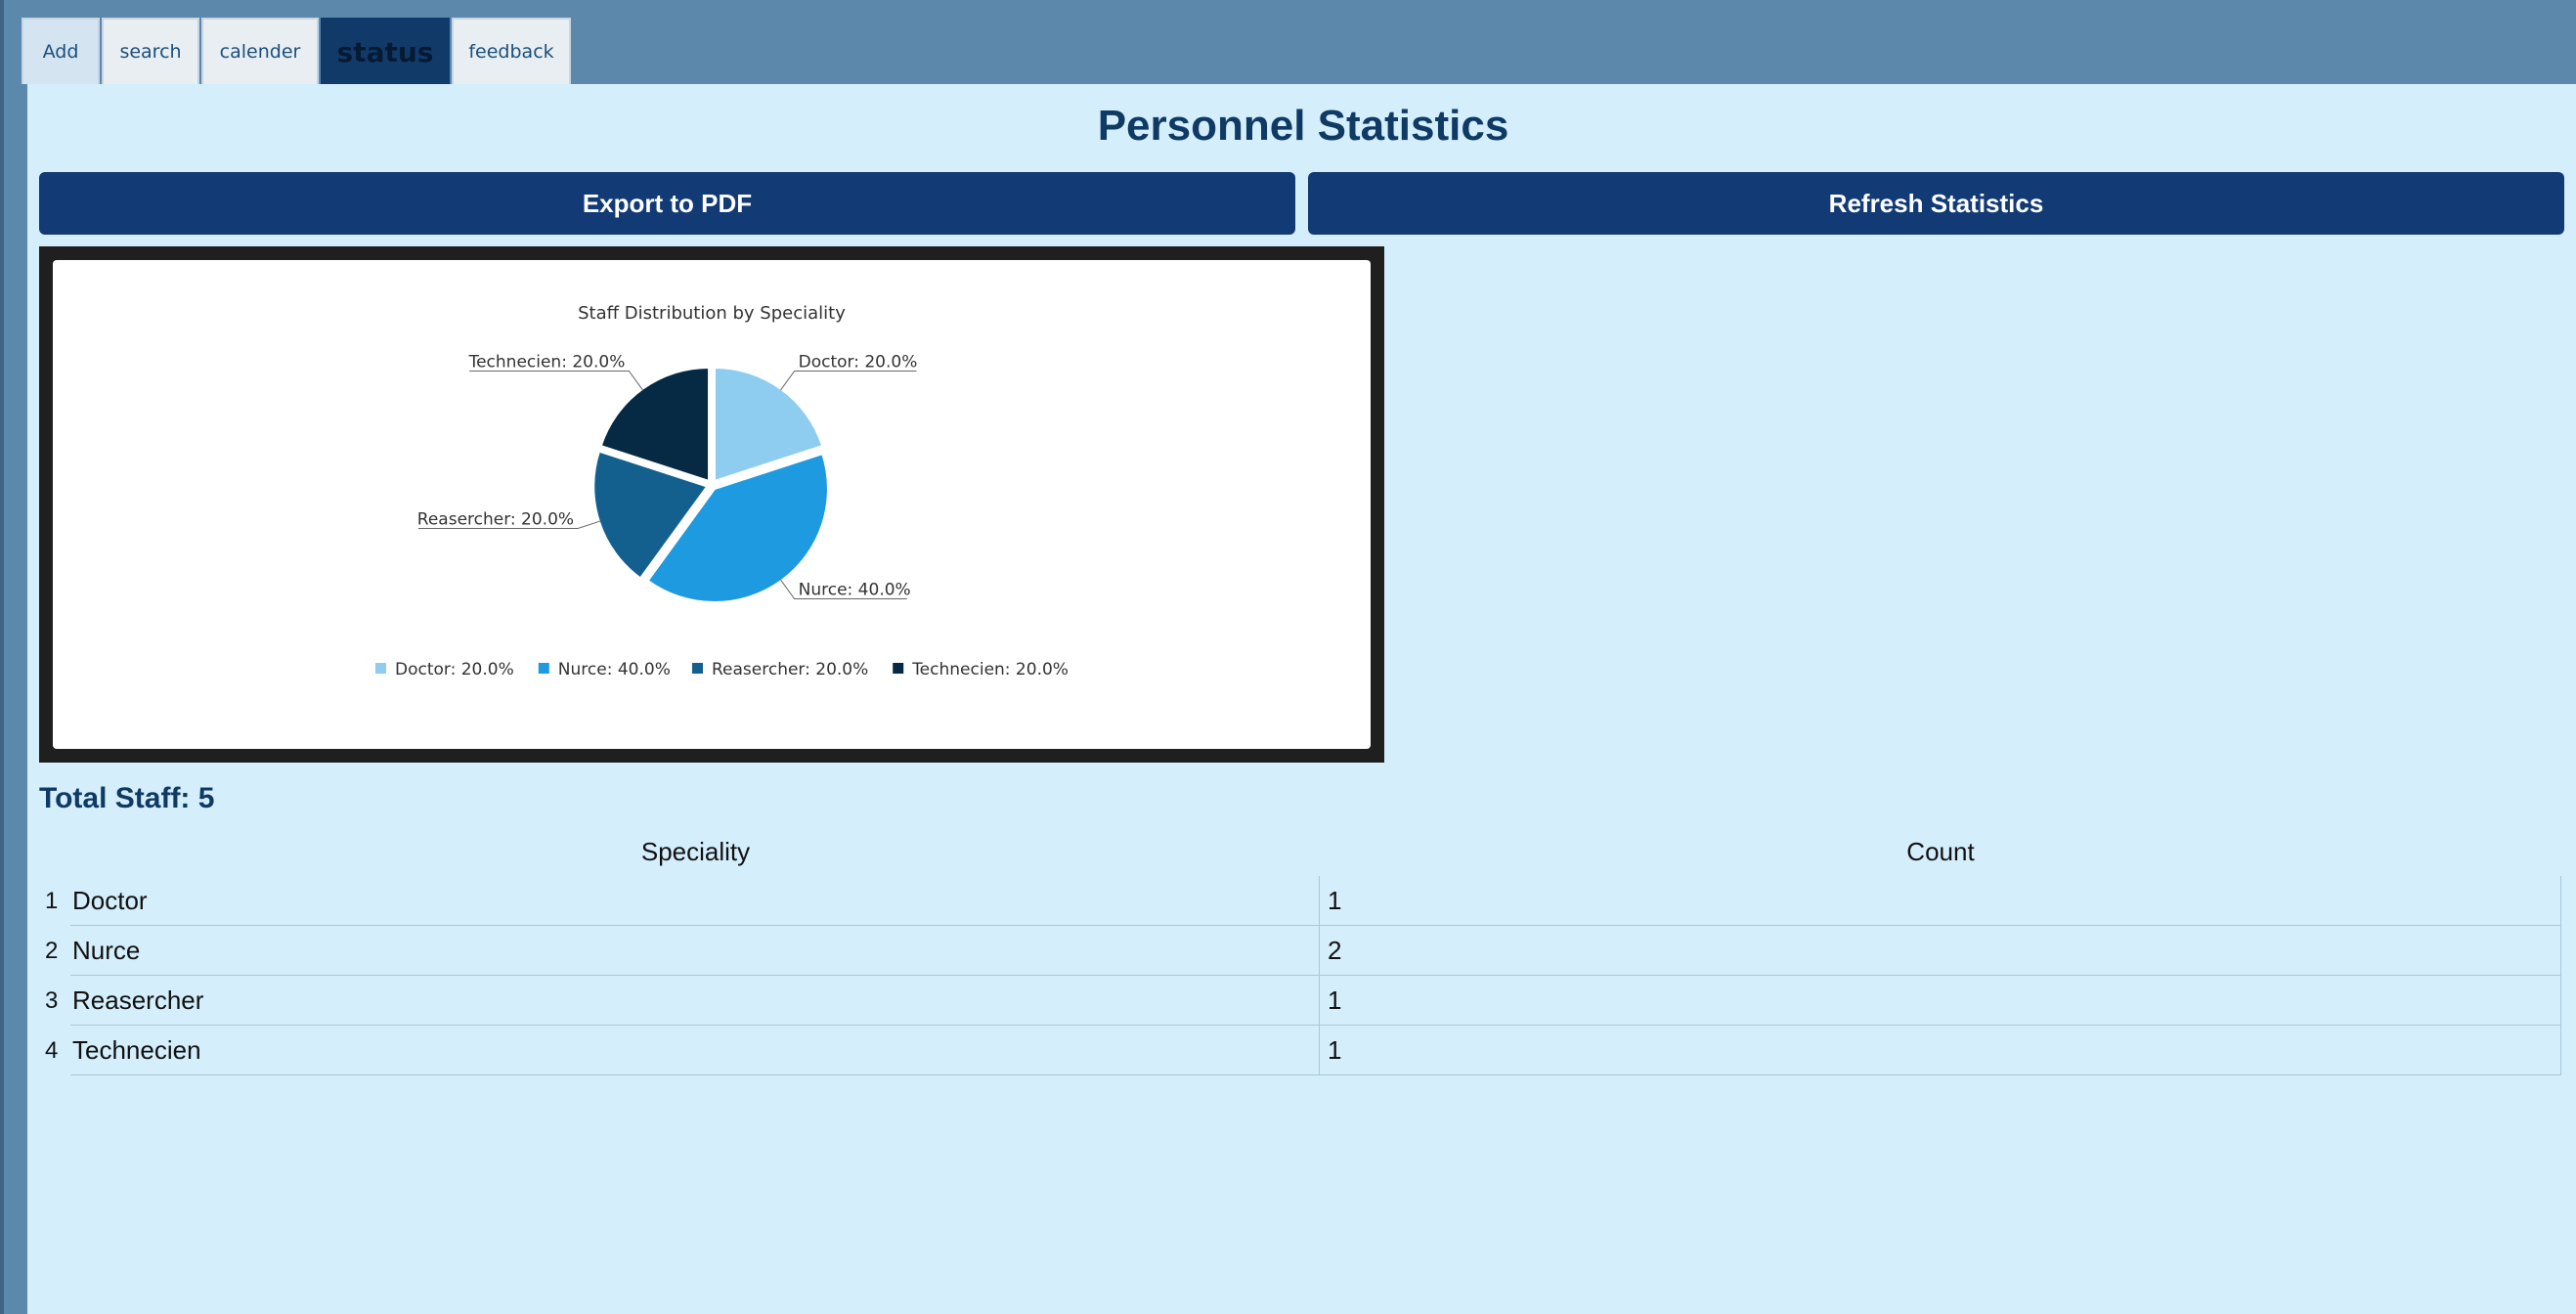  What do you see at coordinates (695, 851) in the screenshot?
I see `column-header-speciality: Speciality` at bounding box center [695, 851].